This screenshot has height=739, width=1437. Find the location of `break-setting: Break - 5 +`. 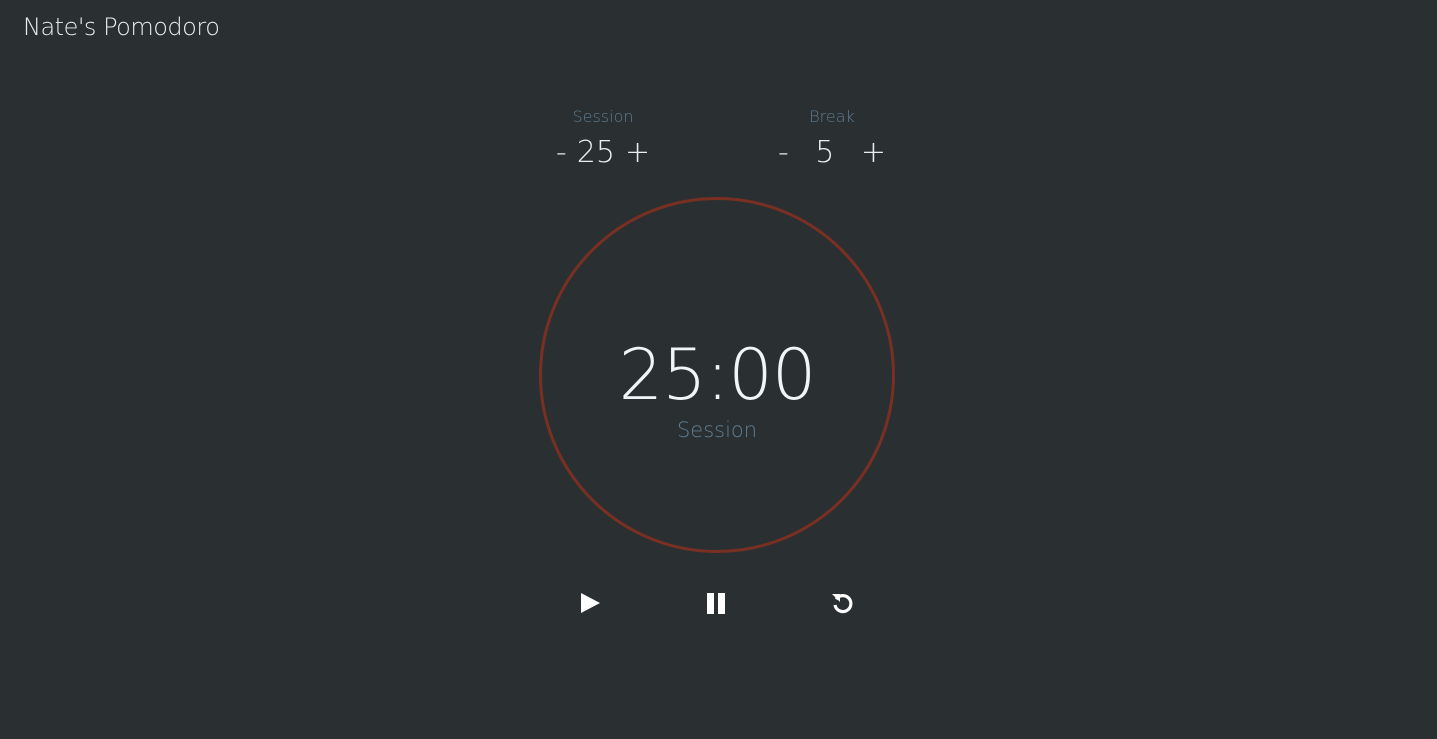

break-setting: Break - 5 + is located at coordinates (832, 139).